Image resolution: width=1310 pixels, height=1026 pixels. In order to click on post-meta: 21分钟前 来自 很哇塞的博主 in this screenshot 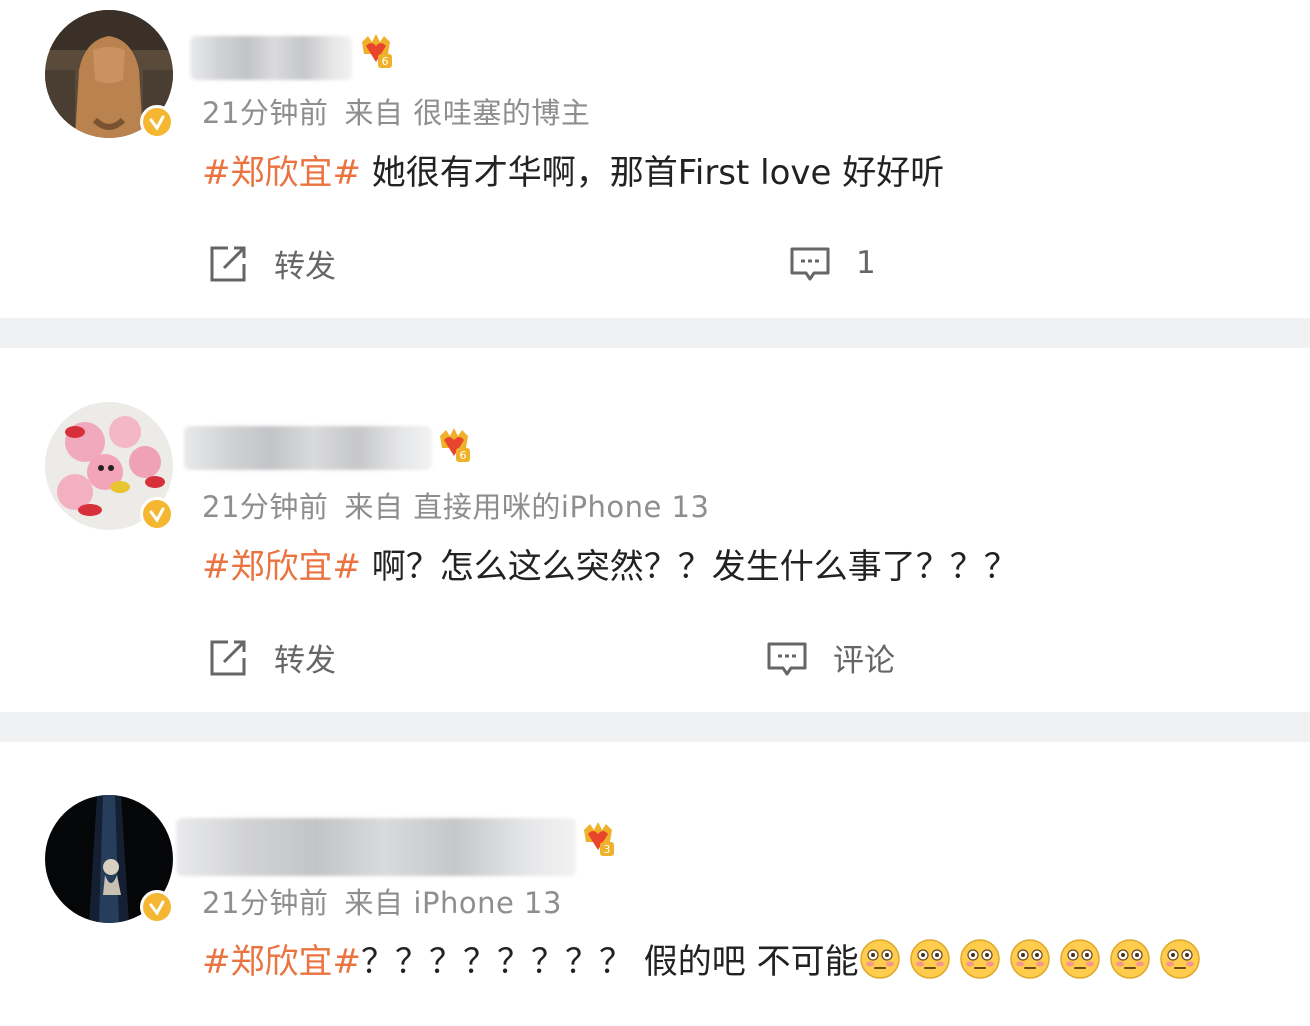, I will do `click(396, 111)`.